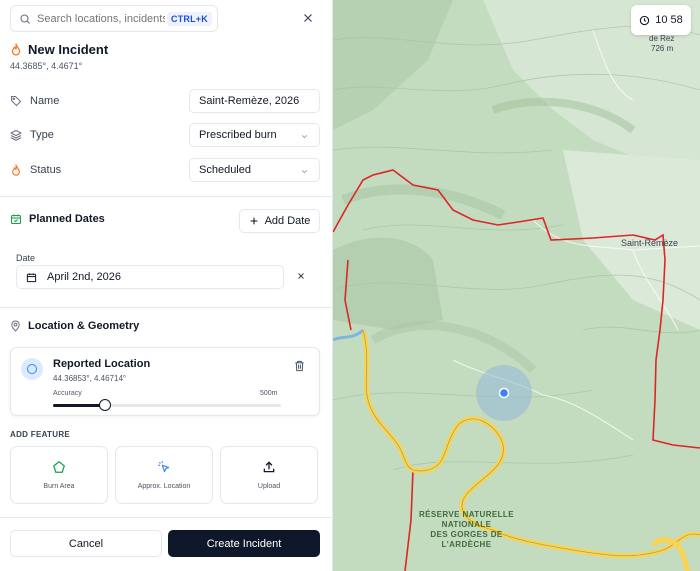 Image resolution: width=700 pixels, height=571 pixels. What do you see at coordinates (254, 170) in the screenshot?
I see `status-select: Scheduled` at bounding box center [254, 170].